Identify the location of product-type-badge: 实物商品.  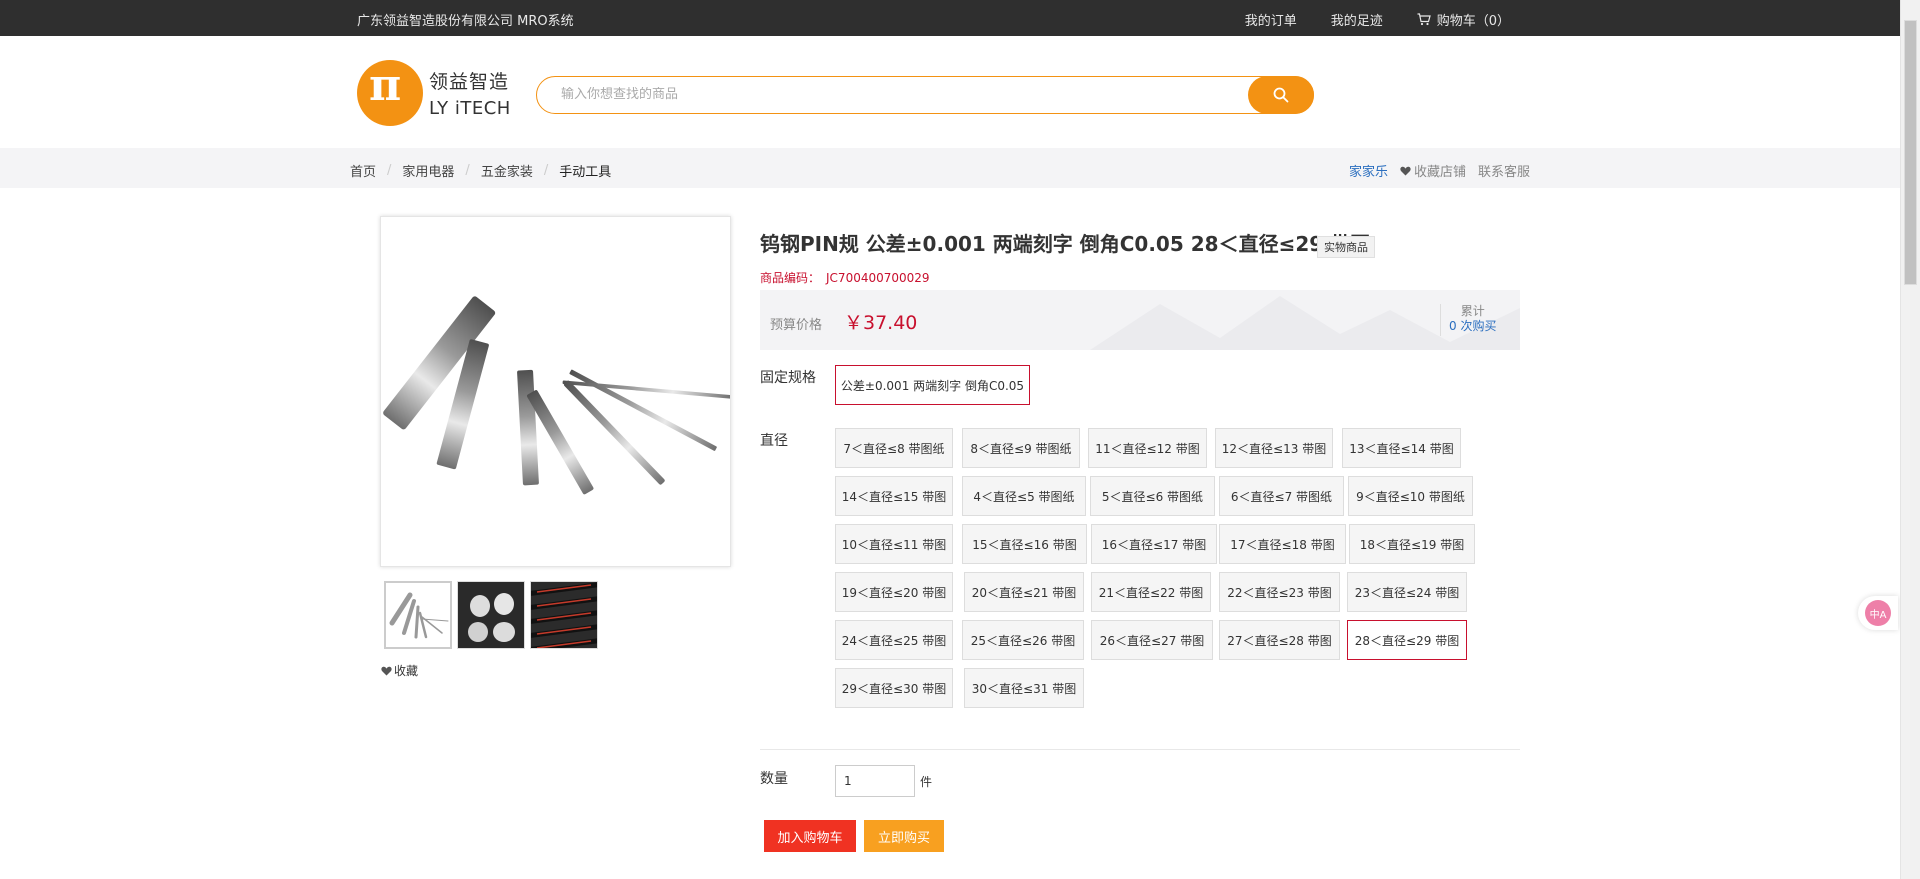
(1346, 247).